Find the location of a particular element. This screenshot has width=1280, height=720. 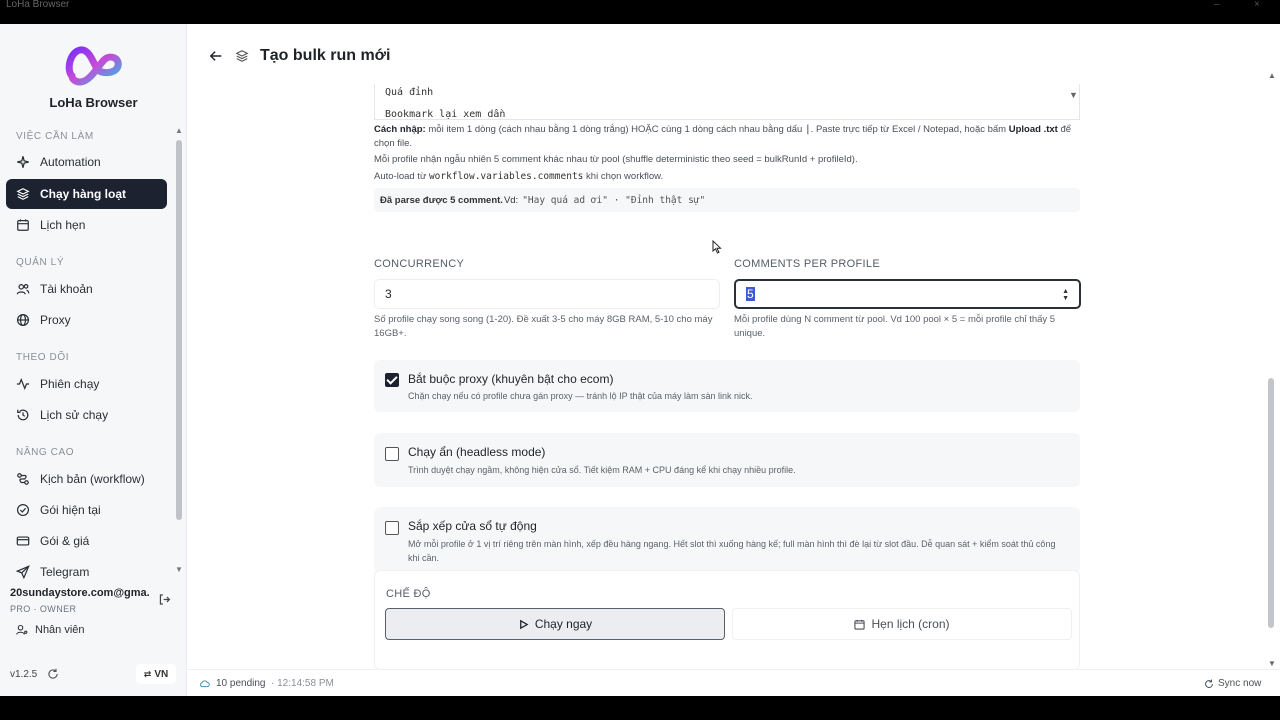

main-scrollbar is located at coordinates (1271, 503).